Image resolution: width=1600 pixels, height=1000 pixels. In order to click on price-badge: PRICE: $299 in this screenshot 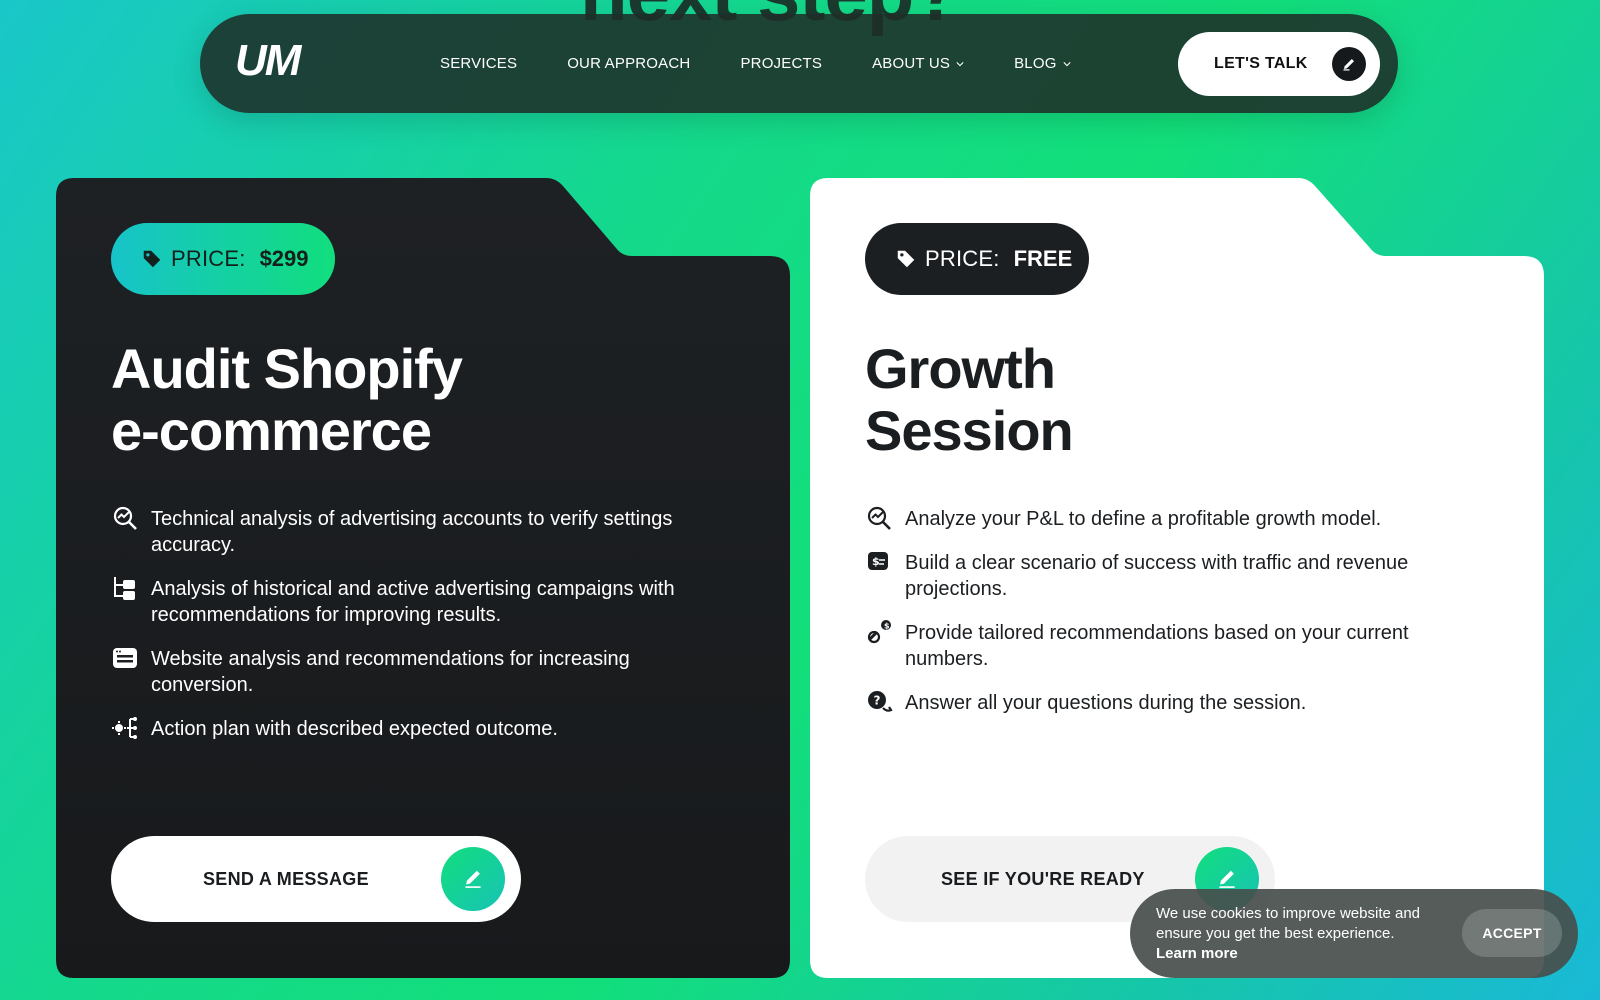, I will do `click(223, 259)`.